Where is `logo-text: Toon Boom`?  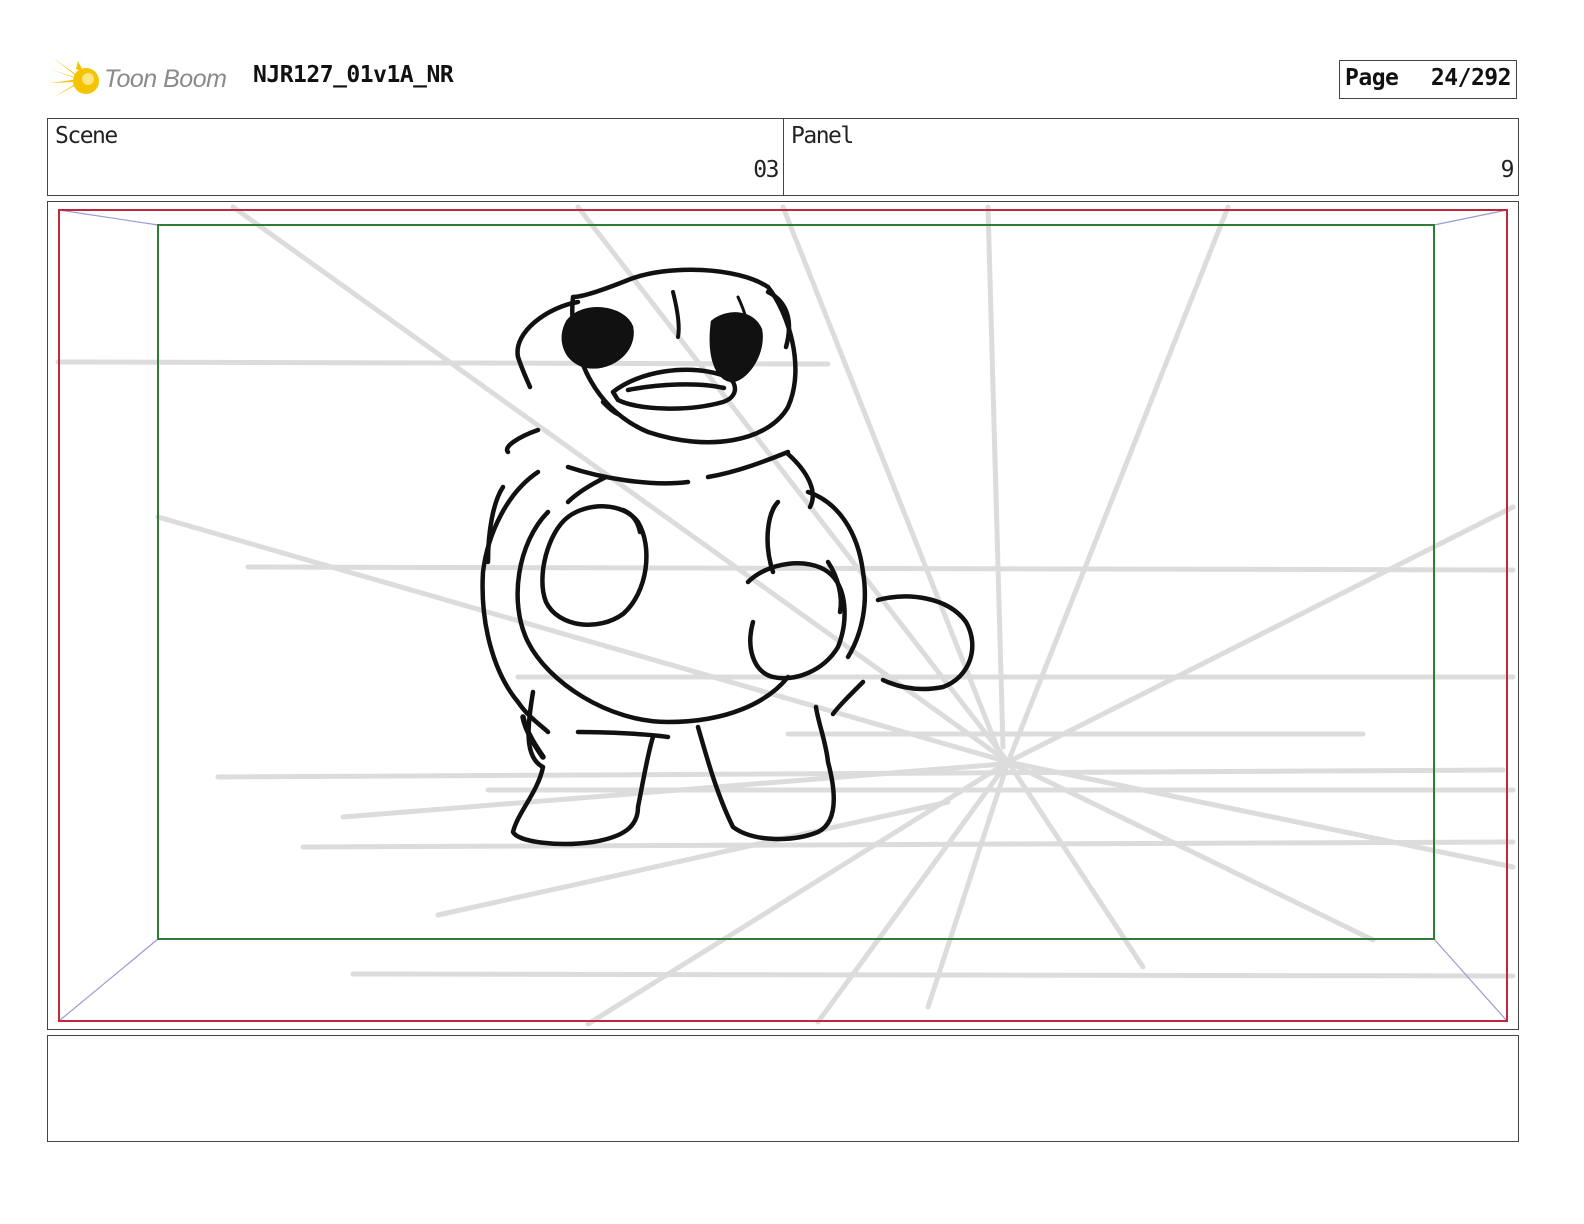
logo-text: Toon Boom is located at coordinates (165, 79).